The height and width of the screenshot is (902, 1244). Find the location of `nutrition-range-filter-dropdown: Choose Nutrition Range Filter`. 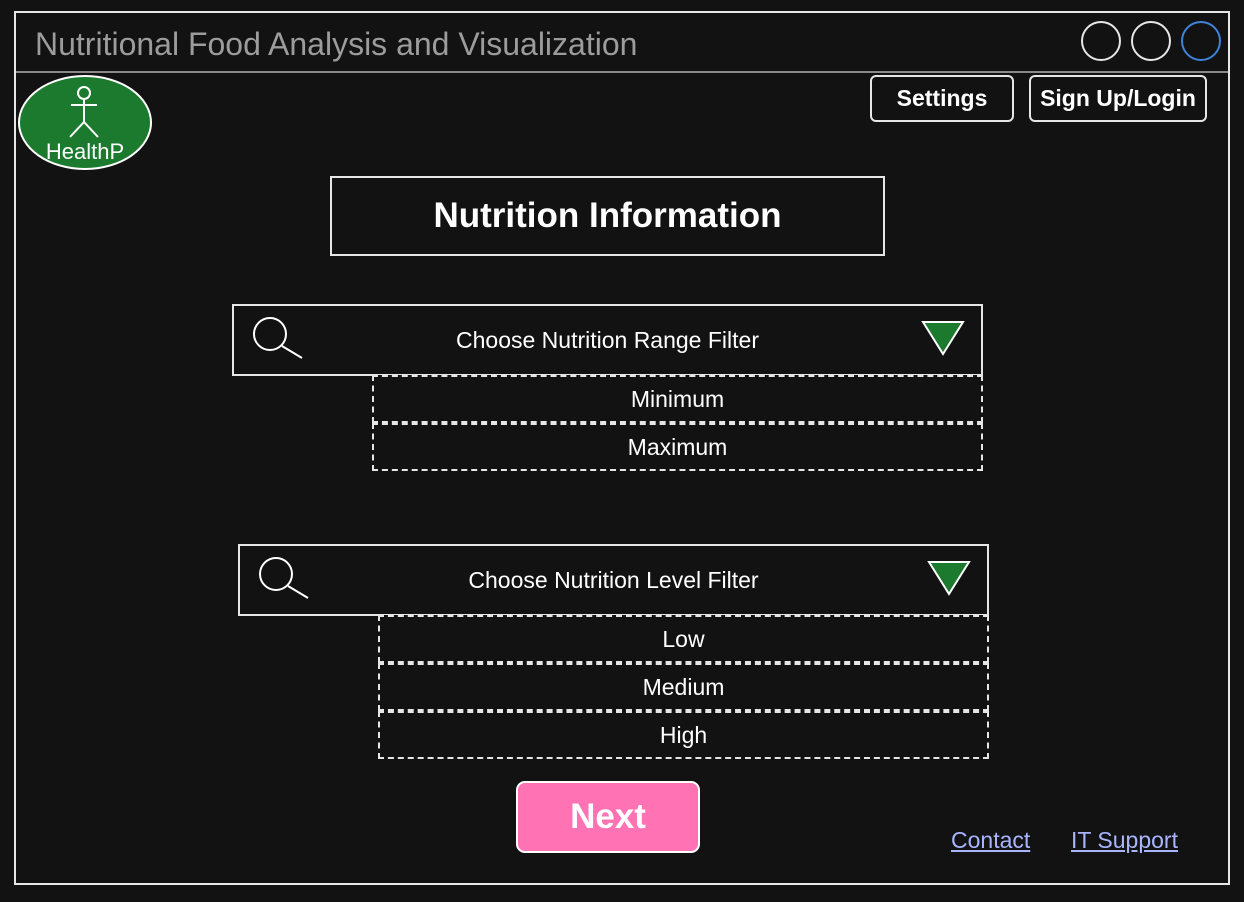

nutrition-range-filter-dropdown: Choose Nutrition Range Filter is located at coordinates (607, 340).